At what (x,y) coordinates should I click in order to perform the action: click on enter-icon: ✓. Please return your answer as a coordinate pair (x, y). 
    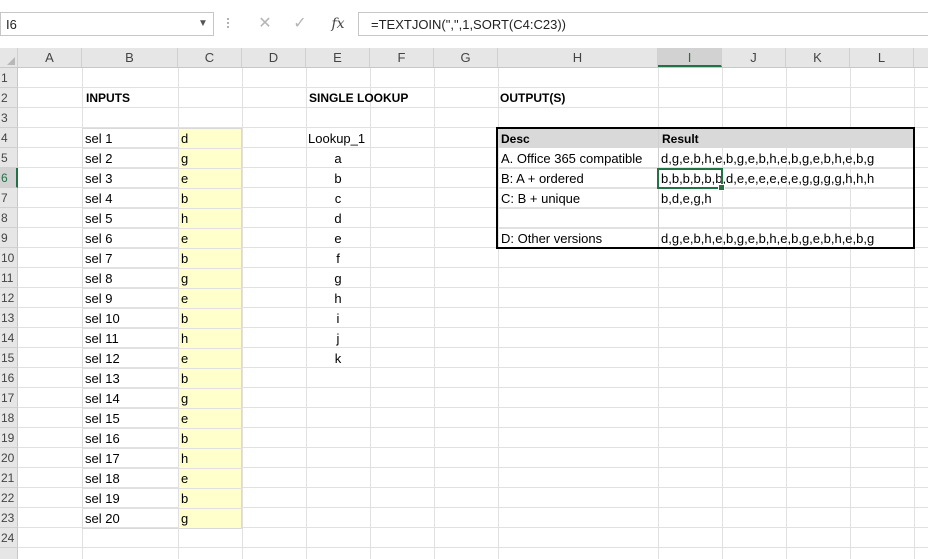
    Looking at the image, I should click on (300, 24).